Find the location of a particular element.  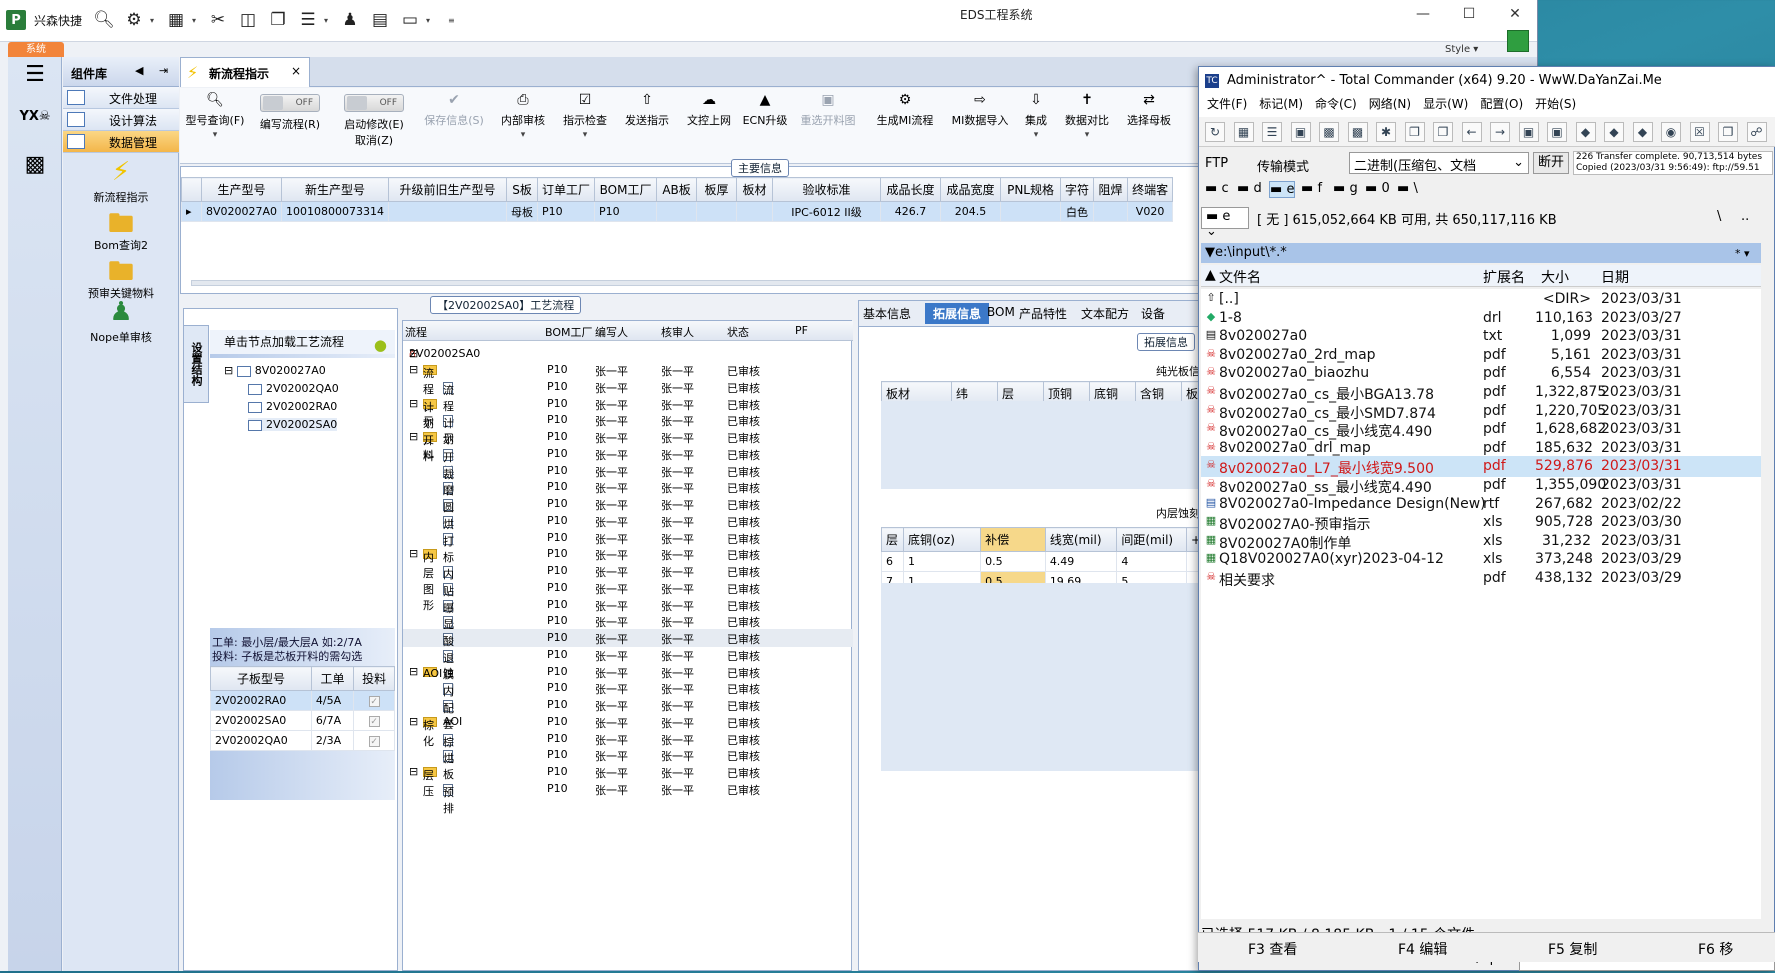

col-header: 流程 is located at coordinates (416, 332).